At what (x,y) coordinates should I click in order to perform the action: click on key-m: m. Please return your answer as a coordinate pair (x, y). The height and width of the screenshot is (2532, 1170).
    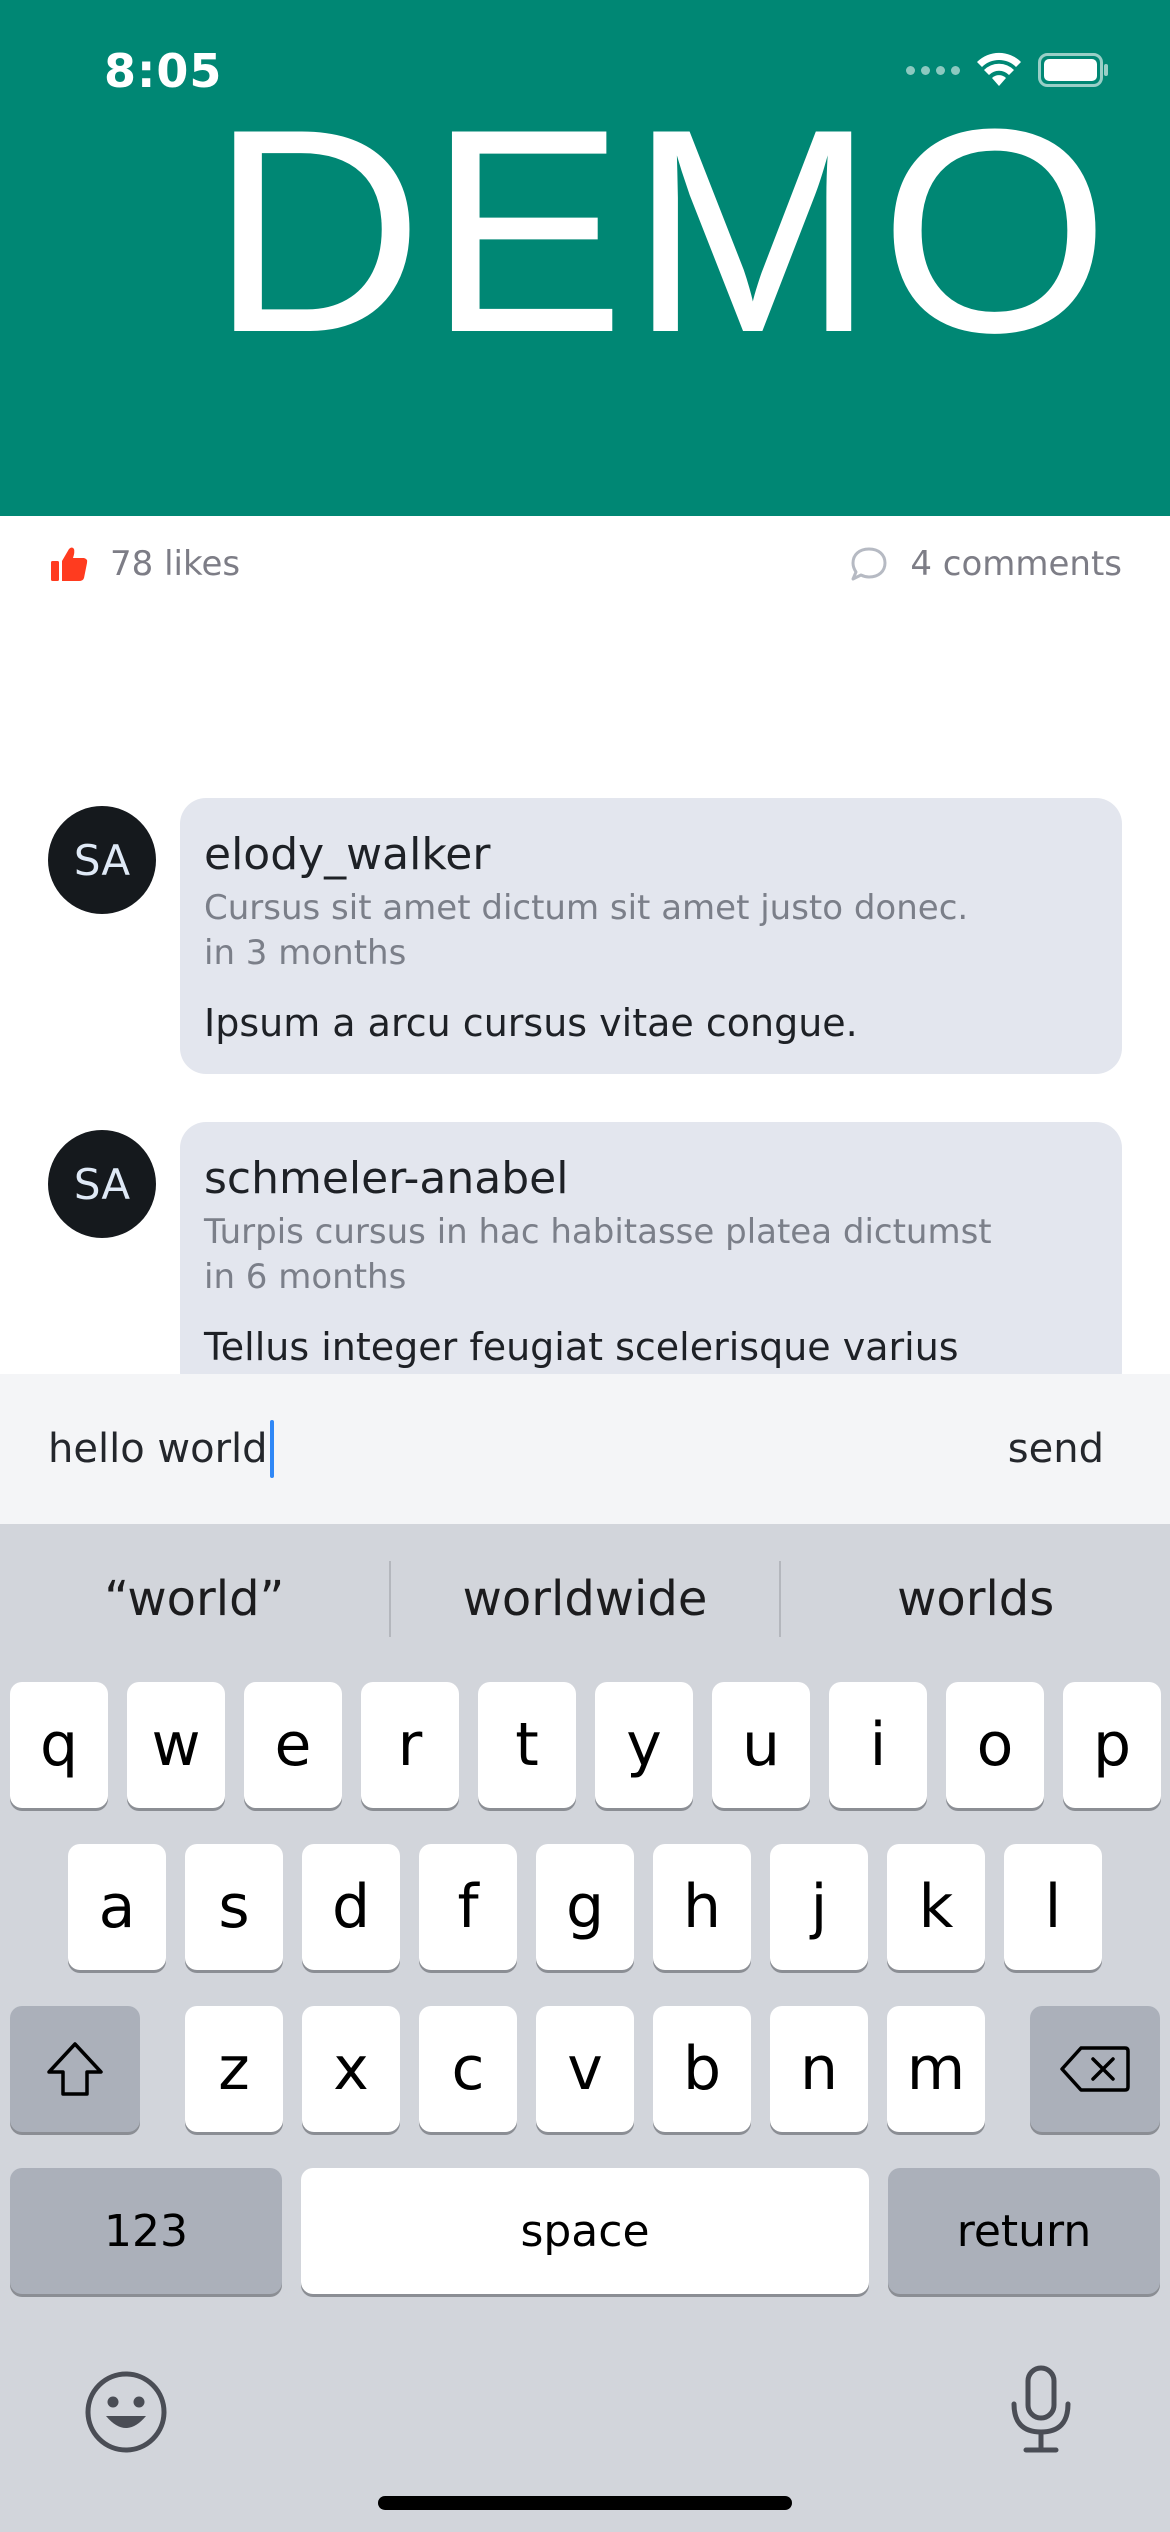
    Looking at the image, I should click on (936, 2069).